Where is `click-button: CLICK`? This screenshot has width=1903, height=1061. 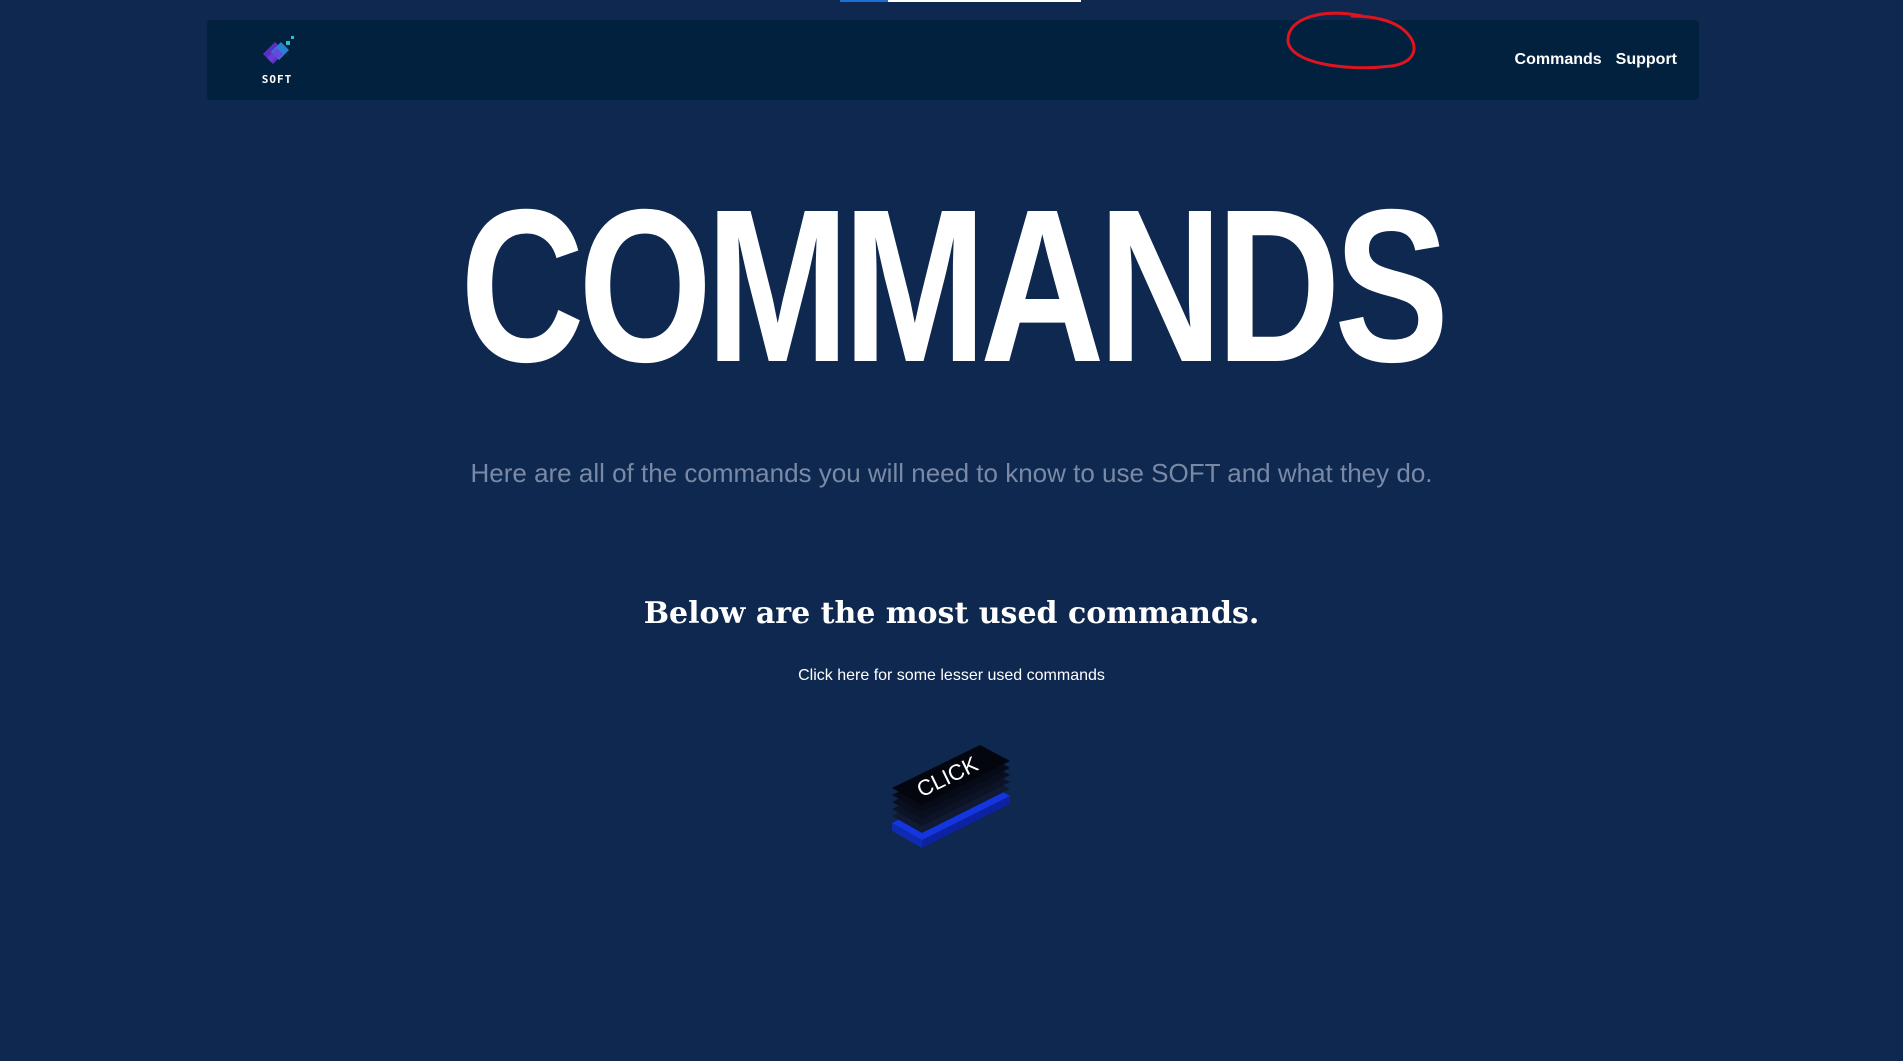
click-button: CLICK is located at coordinates (950, 798).